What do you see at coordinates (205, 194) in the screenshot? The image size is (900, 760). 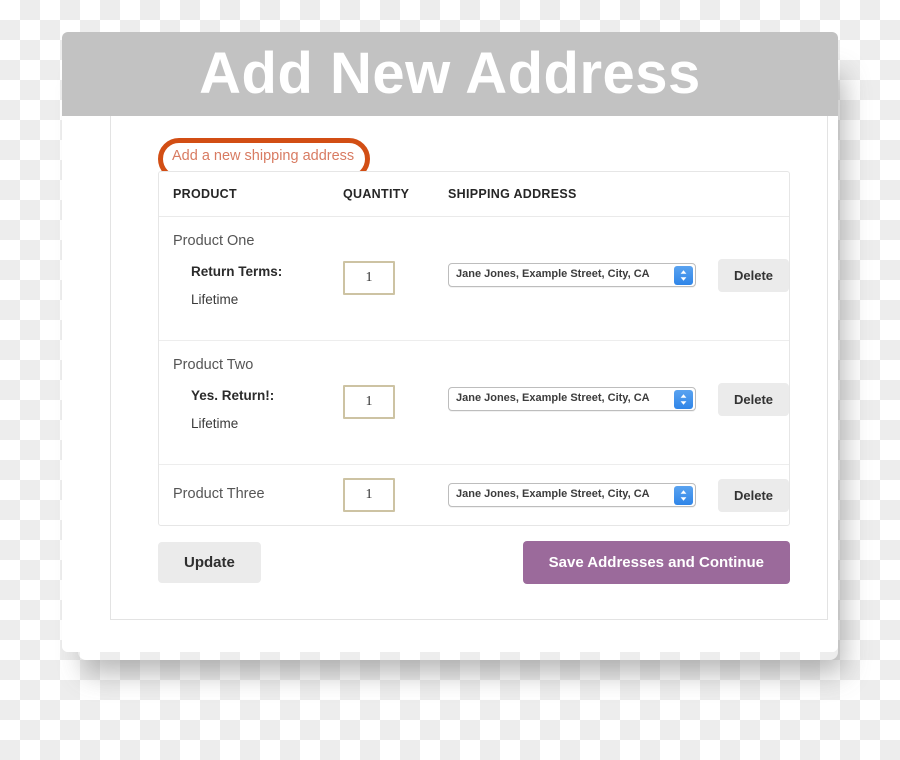 I see `column-header-product: PRODUCT` at bounding box center [205, 194].